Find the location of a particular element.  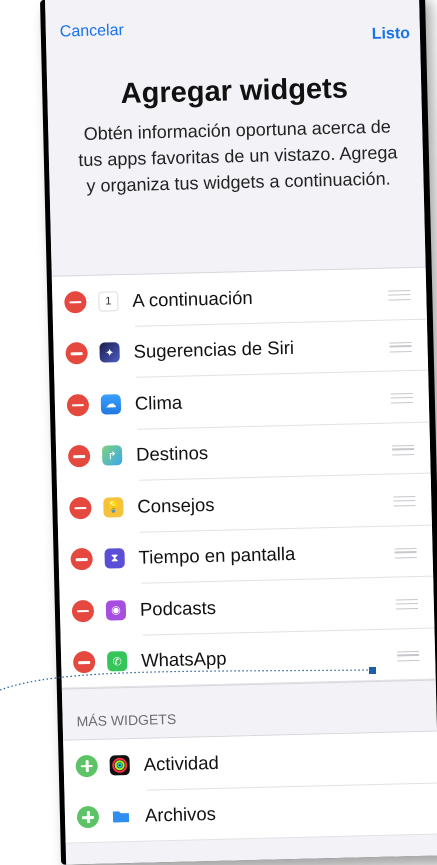

more-widgets-list: Actividad Archivos is located at coordinates (250, 787).